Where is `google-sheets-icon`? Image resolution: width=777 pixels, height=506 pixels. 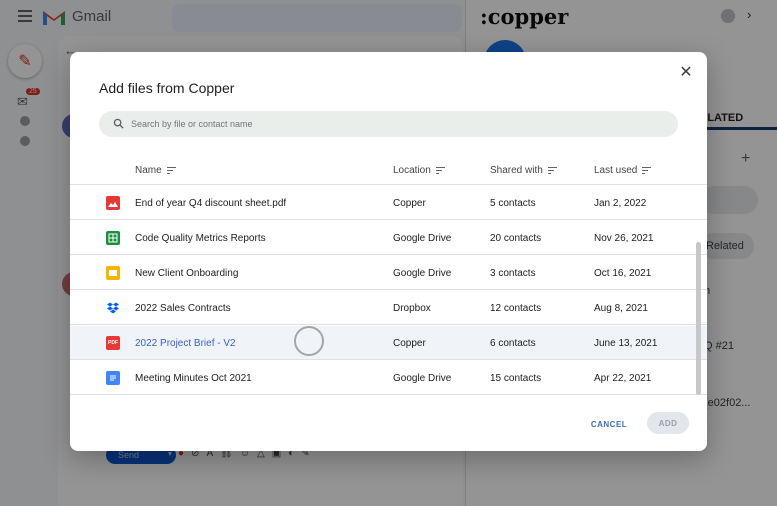
google-sheets-icon is located at coordinates (113, 238).